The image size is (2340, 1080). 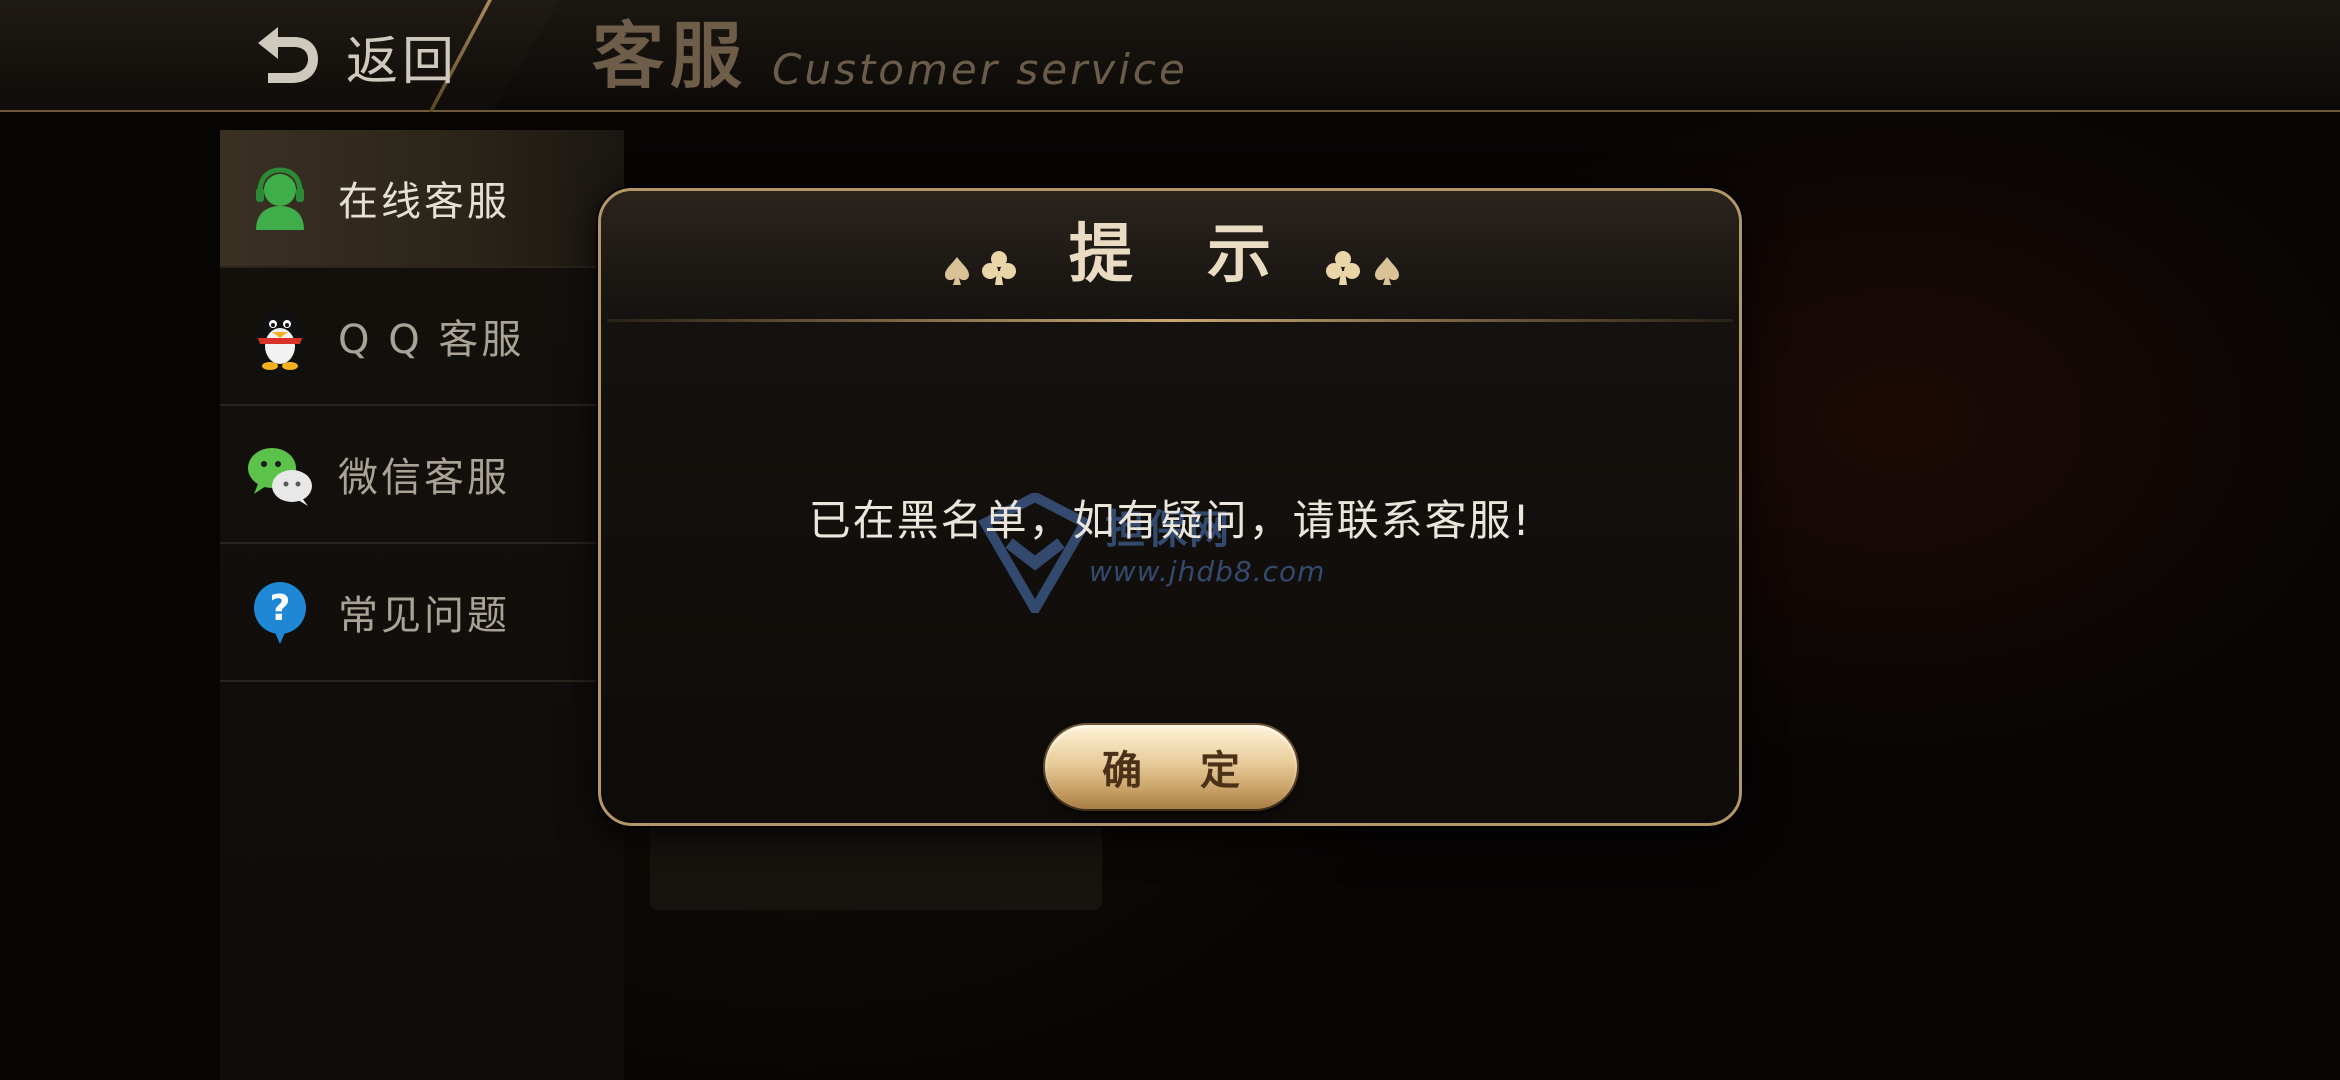 I want to click on wechat-icon, so click(x=280, y=477).